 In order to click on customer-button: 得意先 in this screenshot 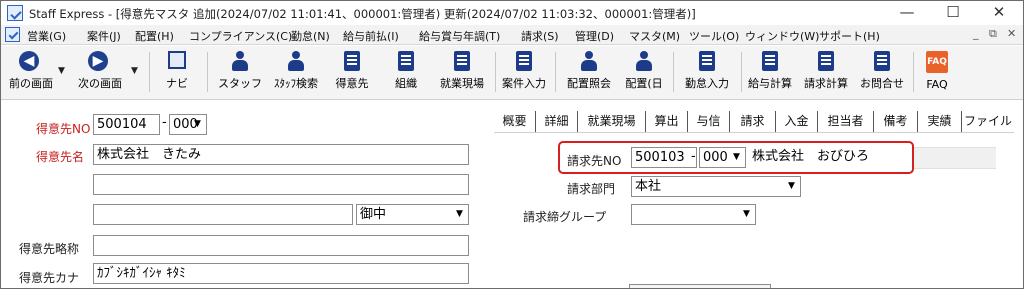, I will do `click(352, 73)`.